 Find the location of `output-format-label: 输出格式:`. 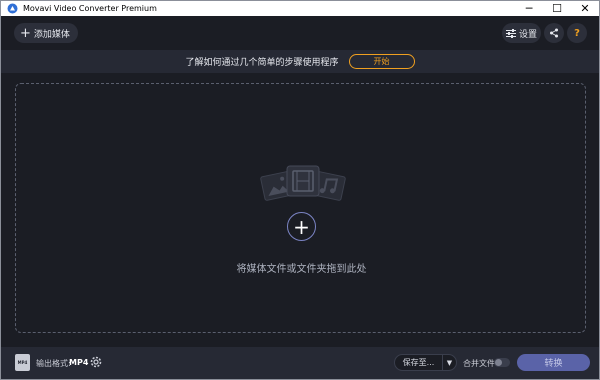

output-format-label: 输出格式: is located at coordinates (53, 363).